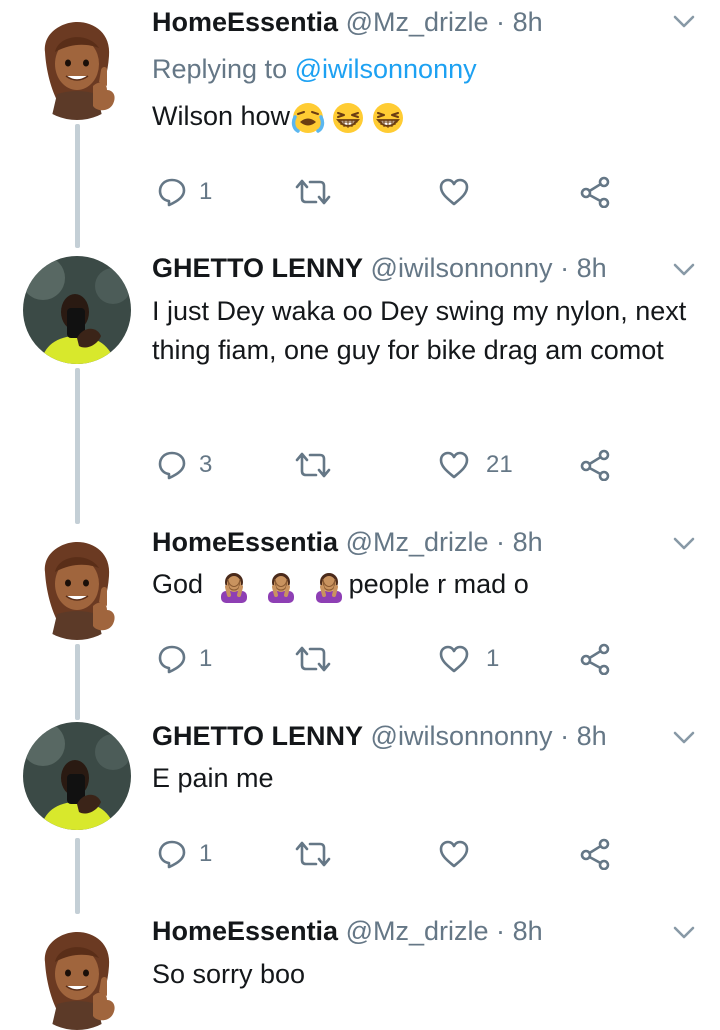 Image resolution: width=720 pixels, height=1030 pixels. What do you see at coordinates (386, 69) in the screenshot?
I see `mention-link: @iwilsonnonny` at bounding box center [386, 69].